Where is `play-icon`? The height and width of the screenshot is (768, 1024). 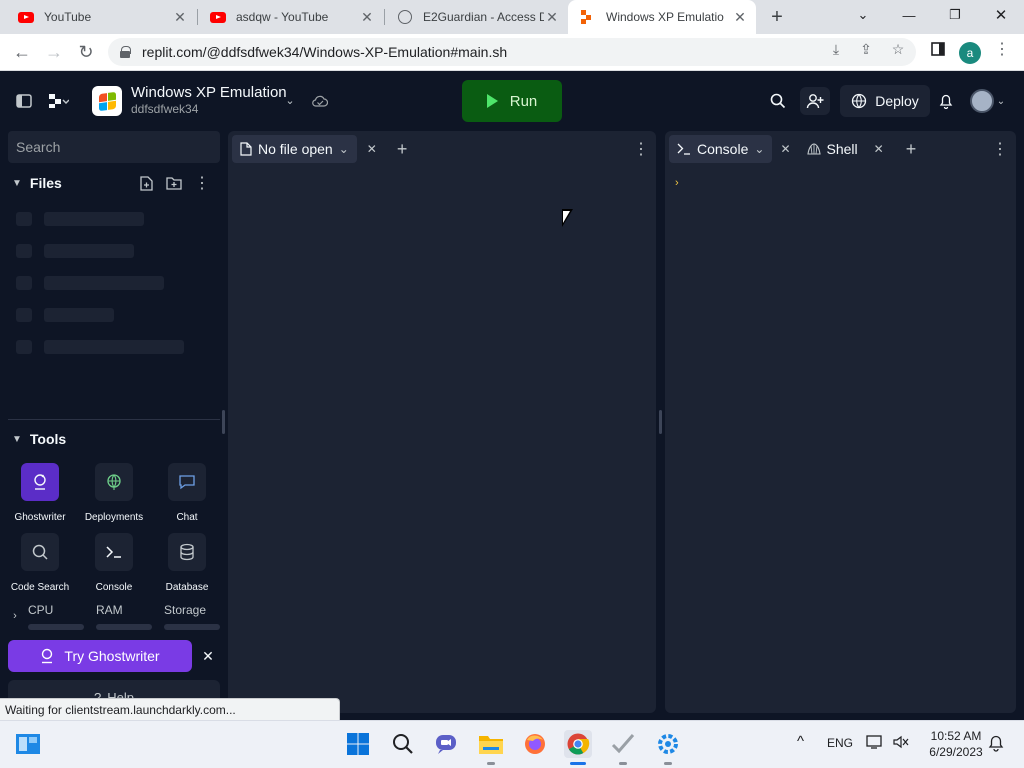
play-icon is located at coordinates (492, 101).